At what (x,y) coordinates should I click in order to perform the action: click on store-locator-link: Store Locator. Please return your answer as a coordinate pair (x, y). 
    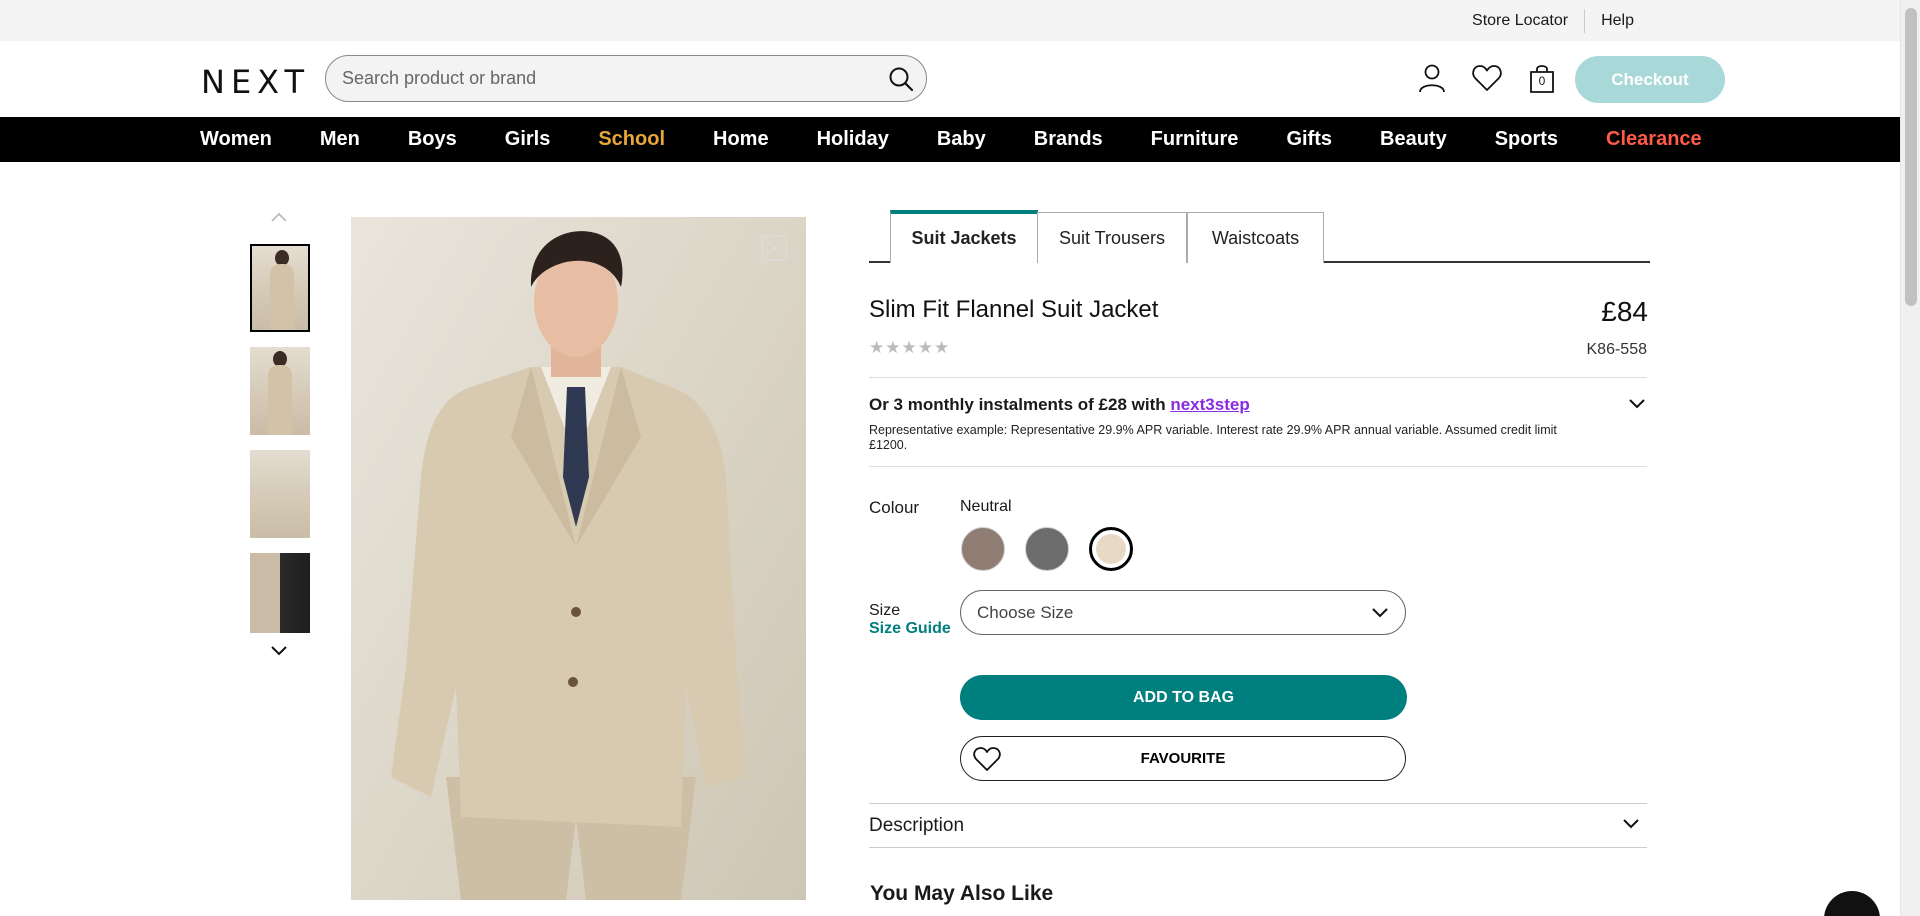
    Looking at the image, I should click on (1520, 21).